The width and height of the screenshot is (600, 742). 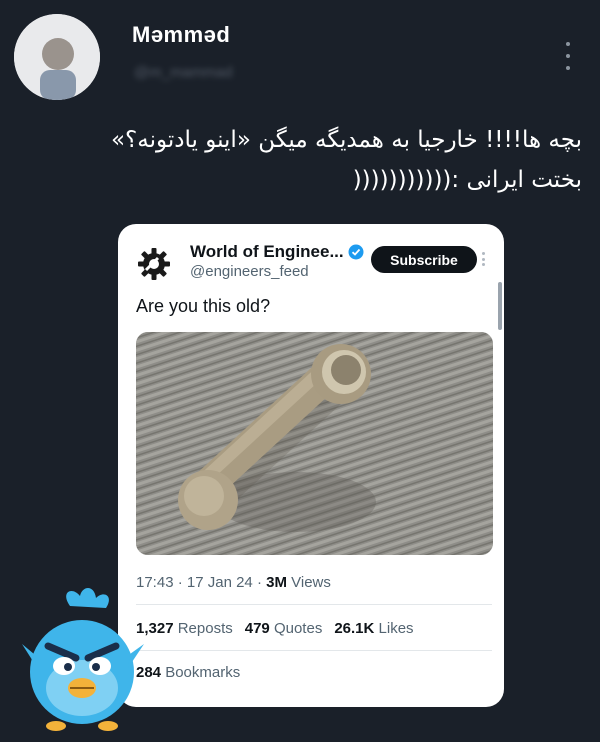 What do you see at coordinates (181, 35) in the screenshot?
I see `author-name: Məmməd` at bounding box center [181, 35].